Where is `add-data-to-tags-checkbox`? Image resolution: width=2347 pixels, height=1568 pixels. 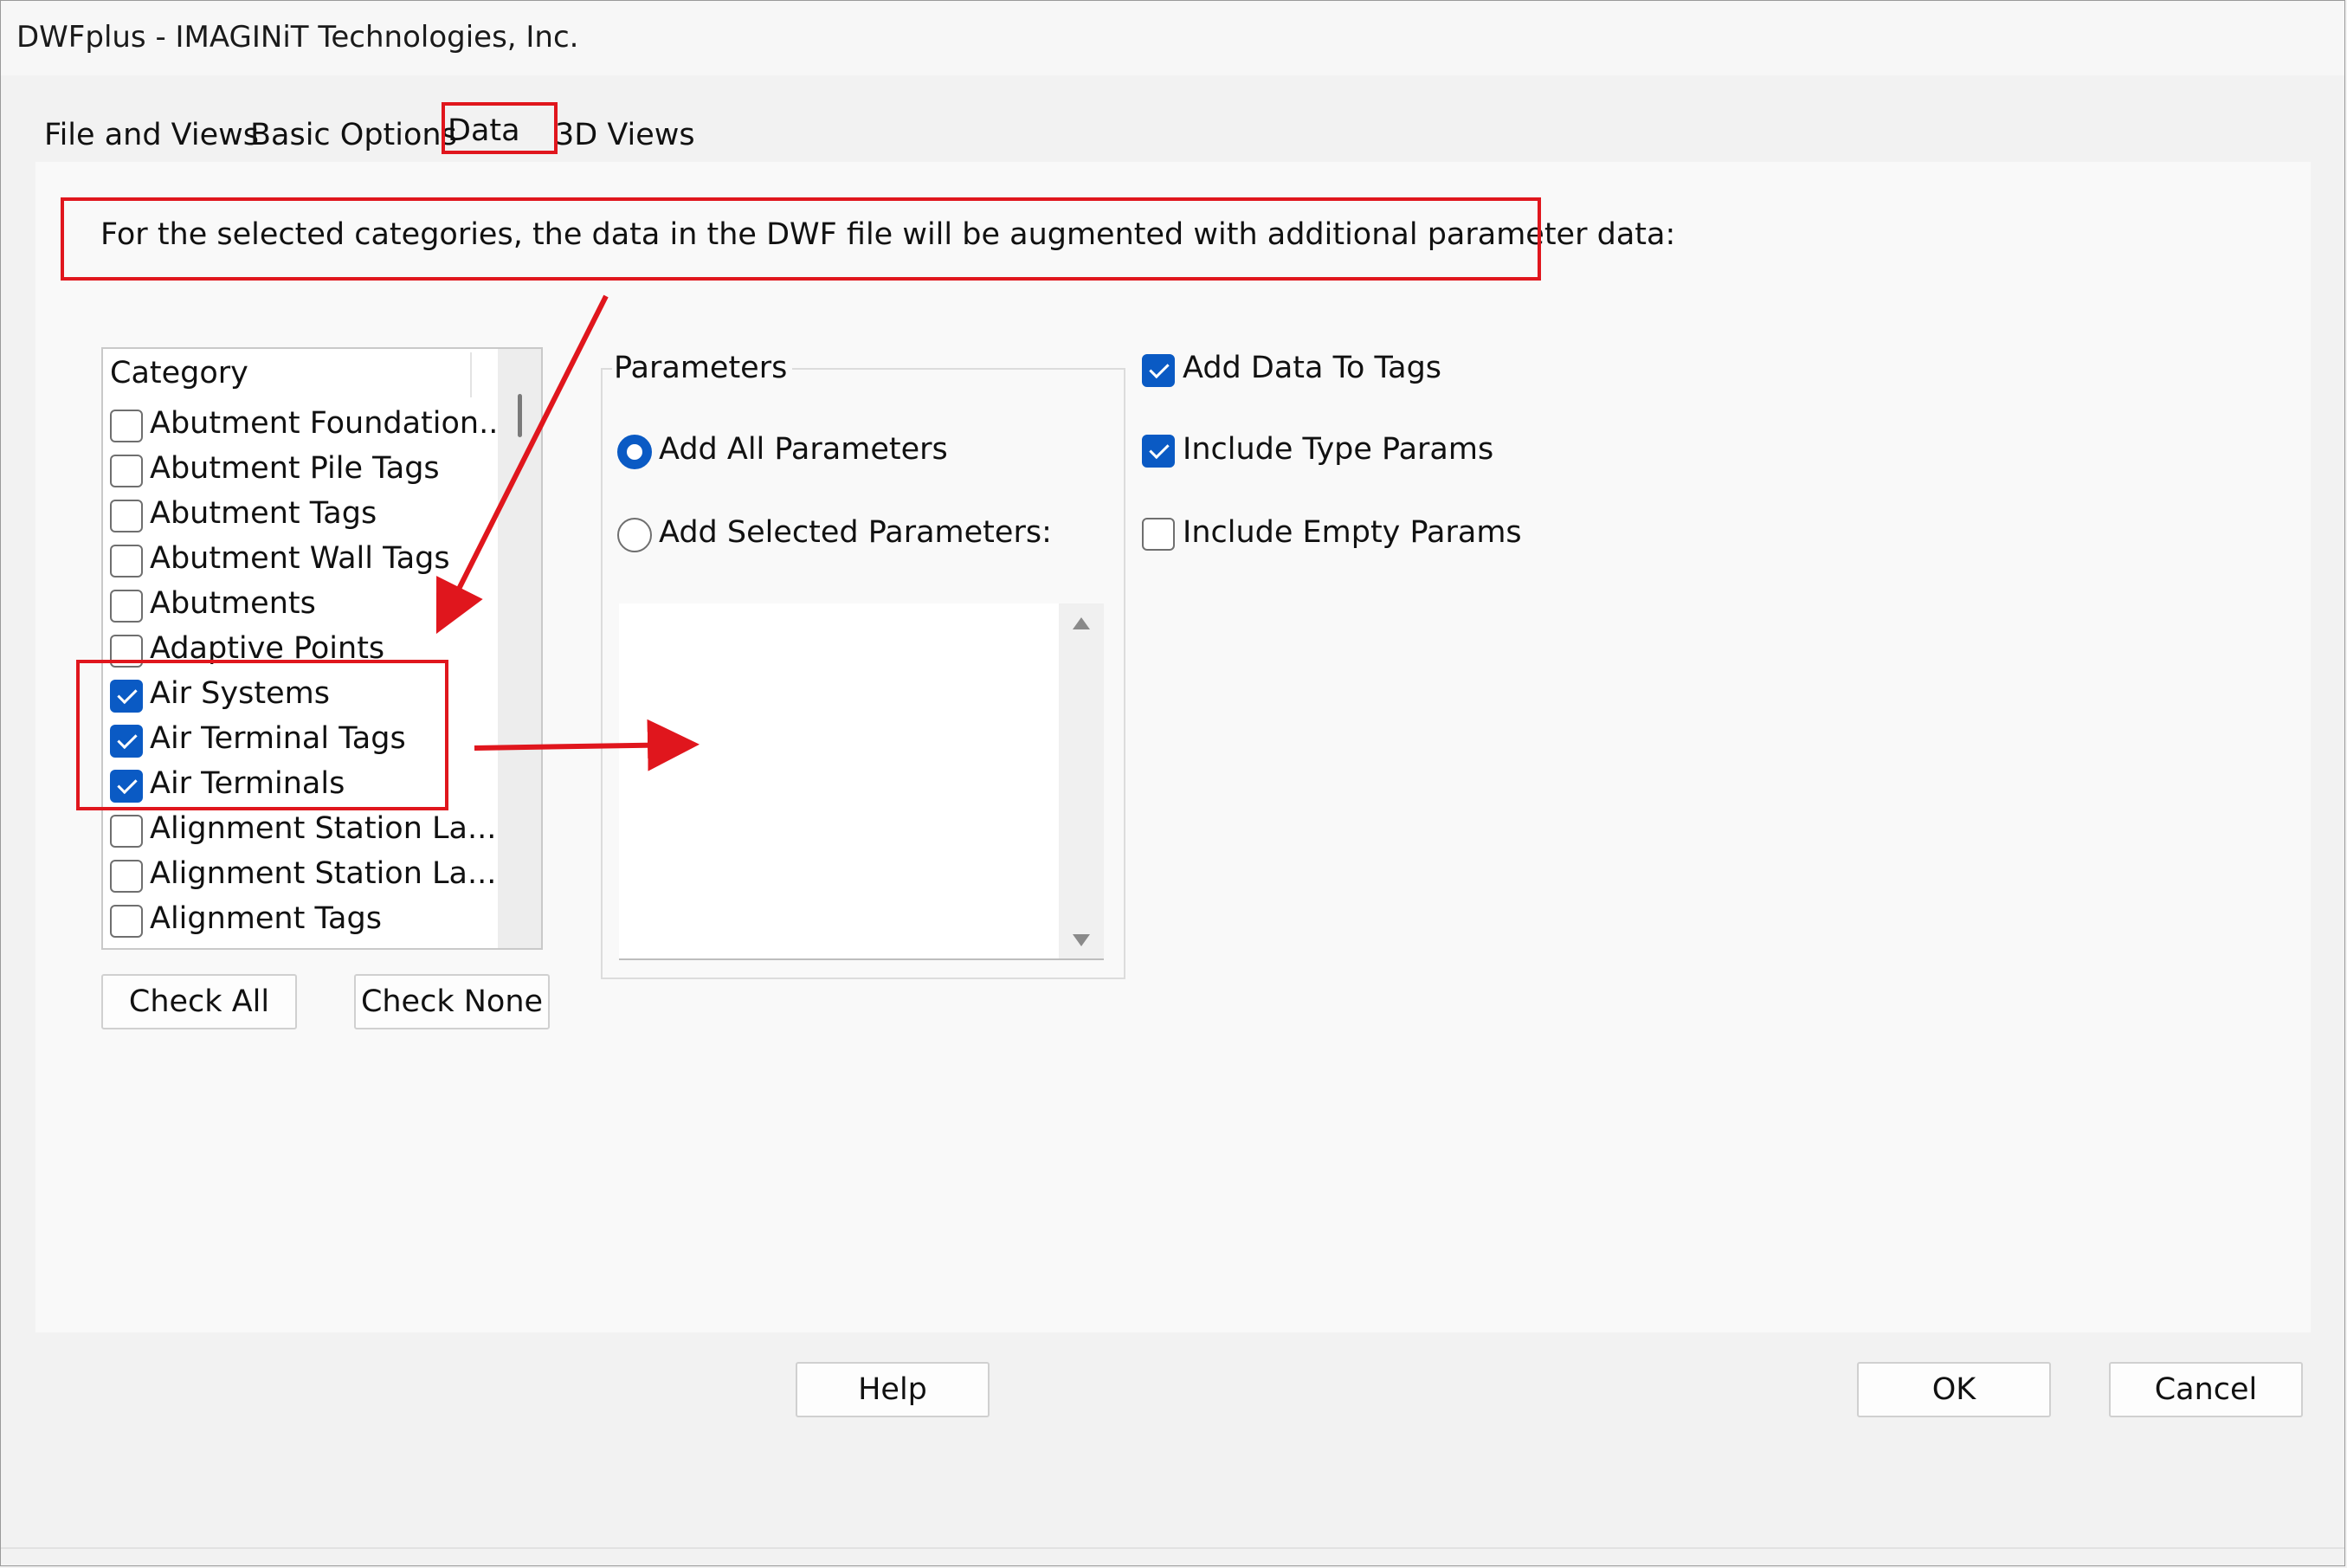 add-data-to-tags-checkbox is located at coordinates (1158, 370).